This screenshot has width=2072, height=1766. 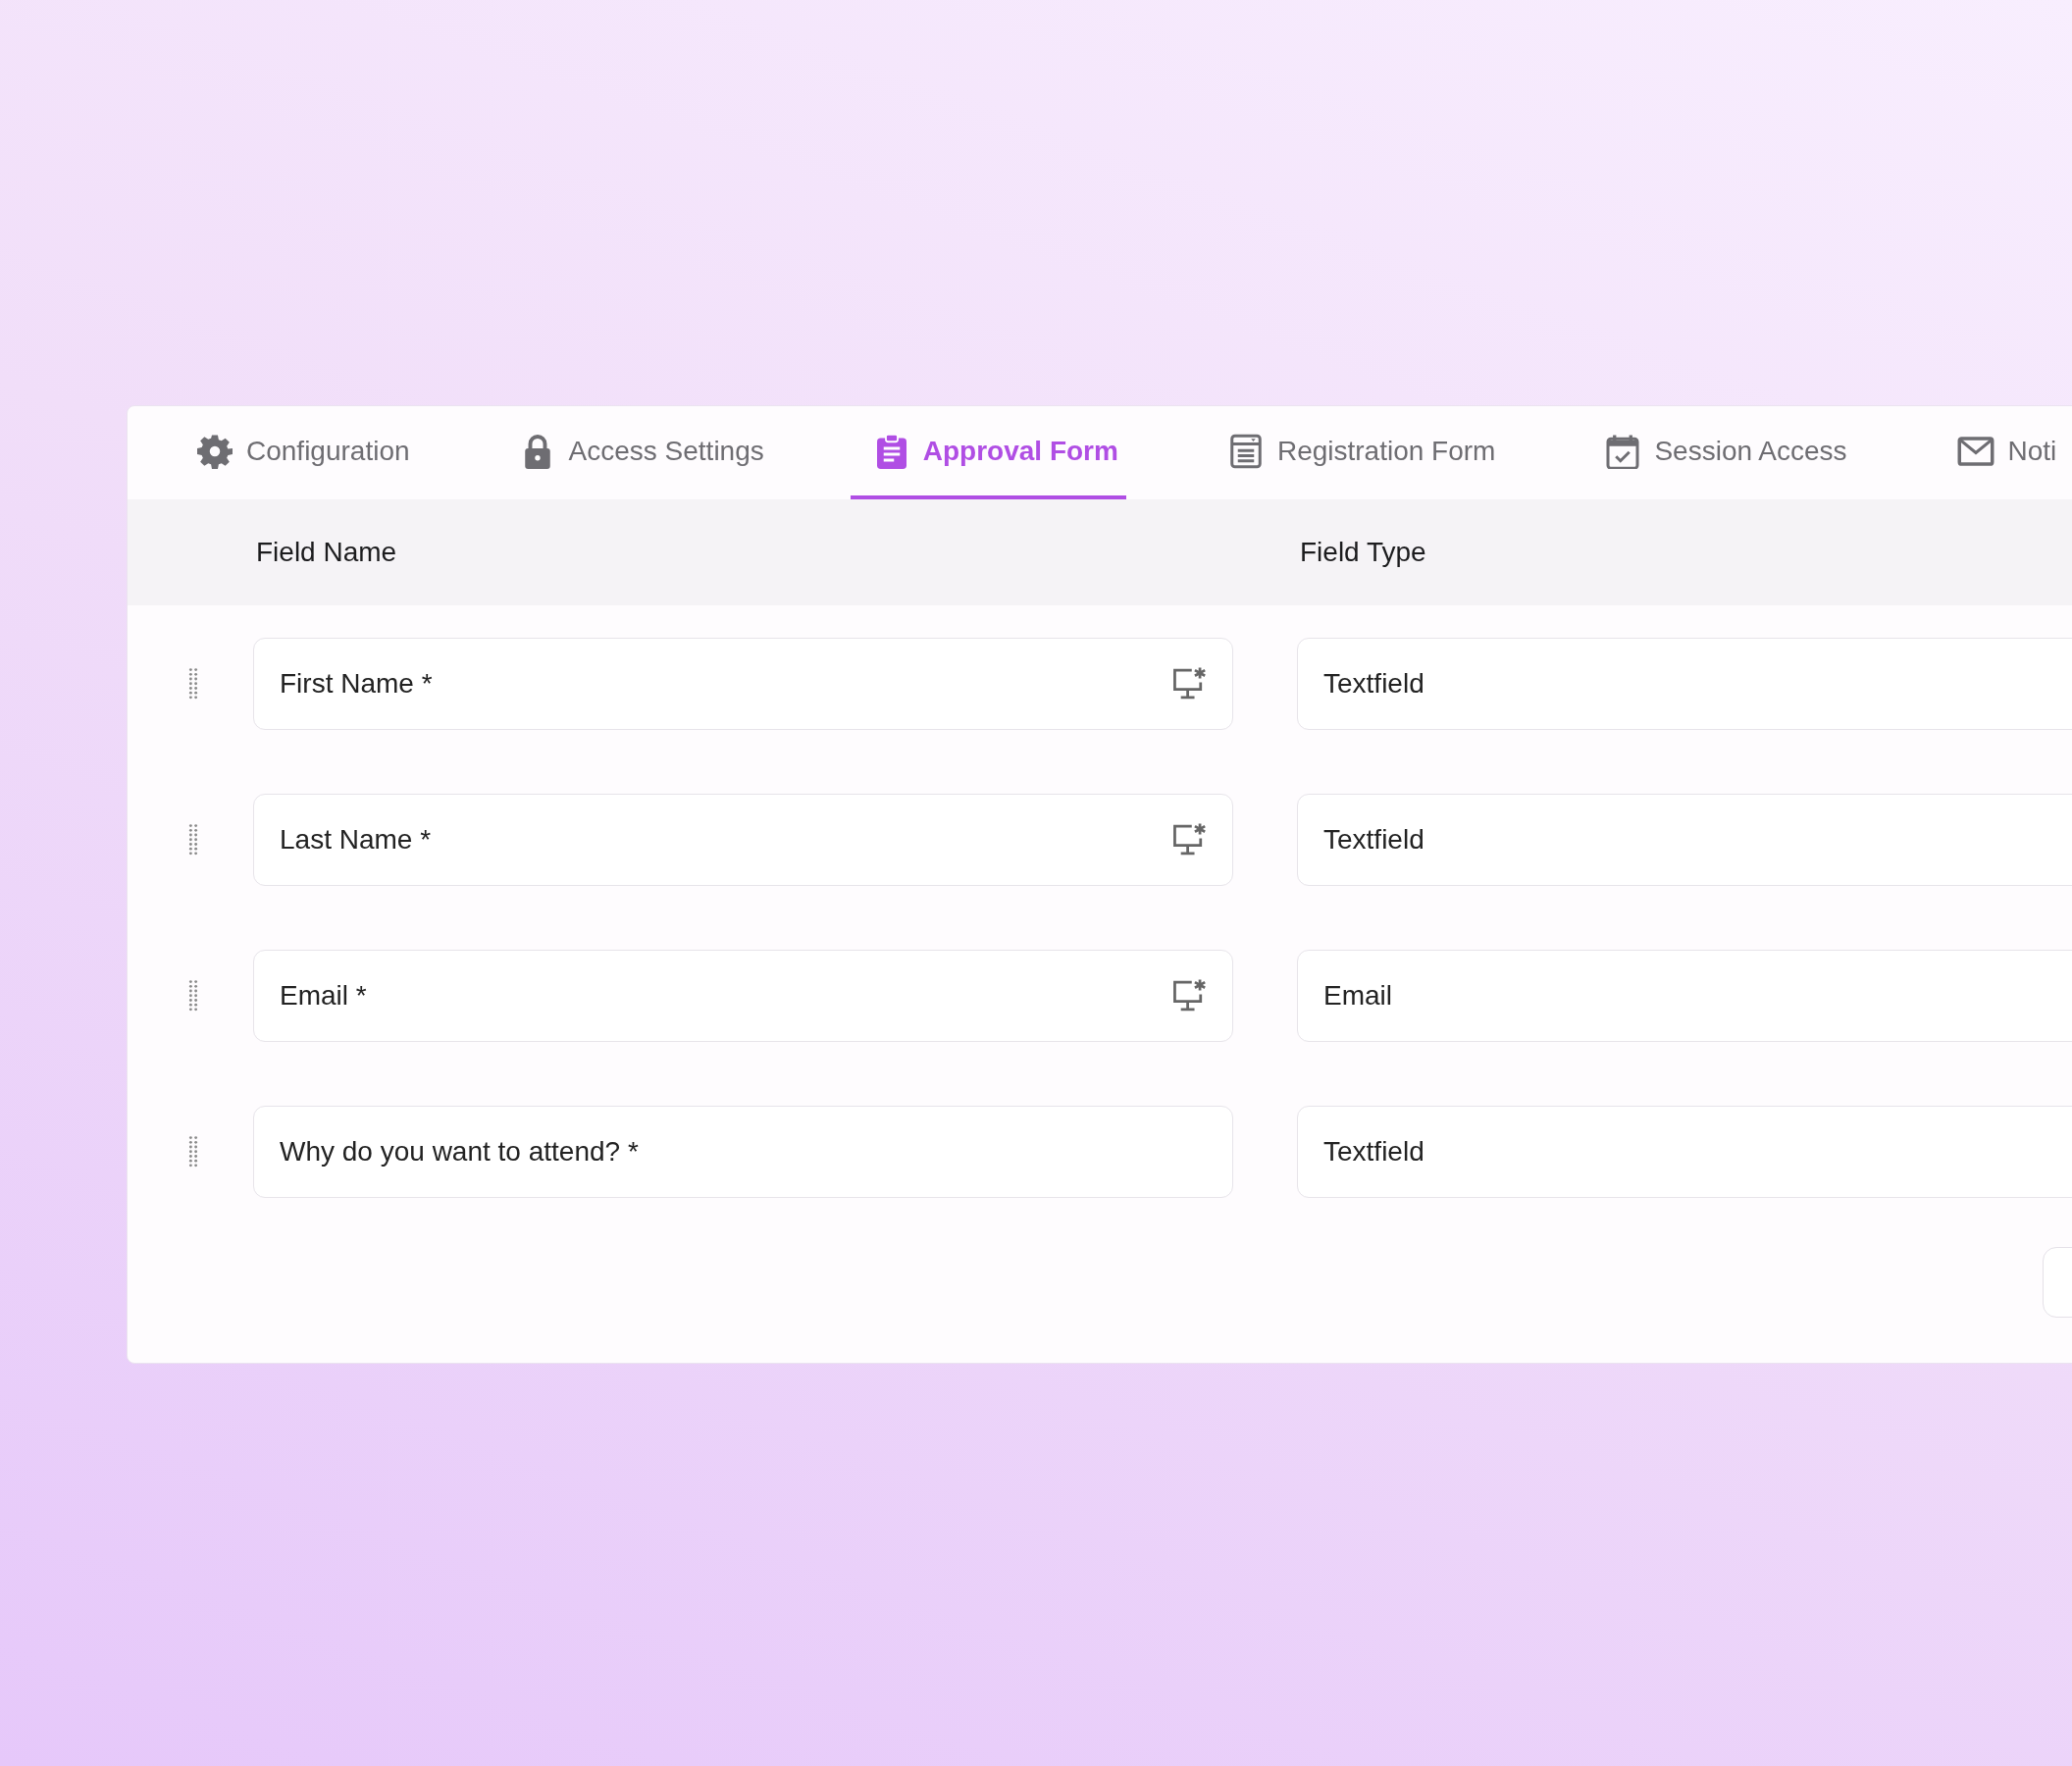 What do you see at coordinates (1354, 453) in the screenshot?
I see `tab: Registration Form` at bounding box center [1354, 453].